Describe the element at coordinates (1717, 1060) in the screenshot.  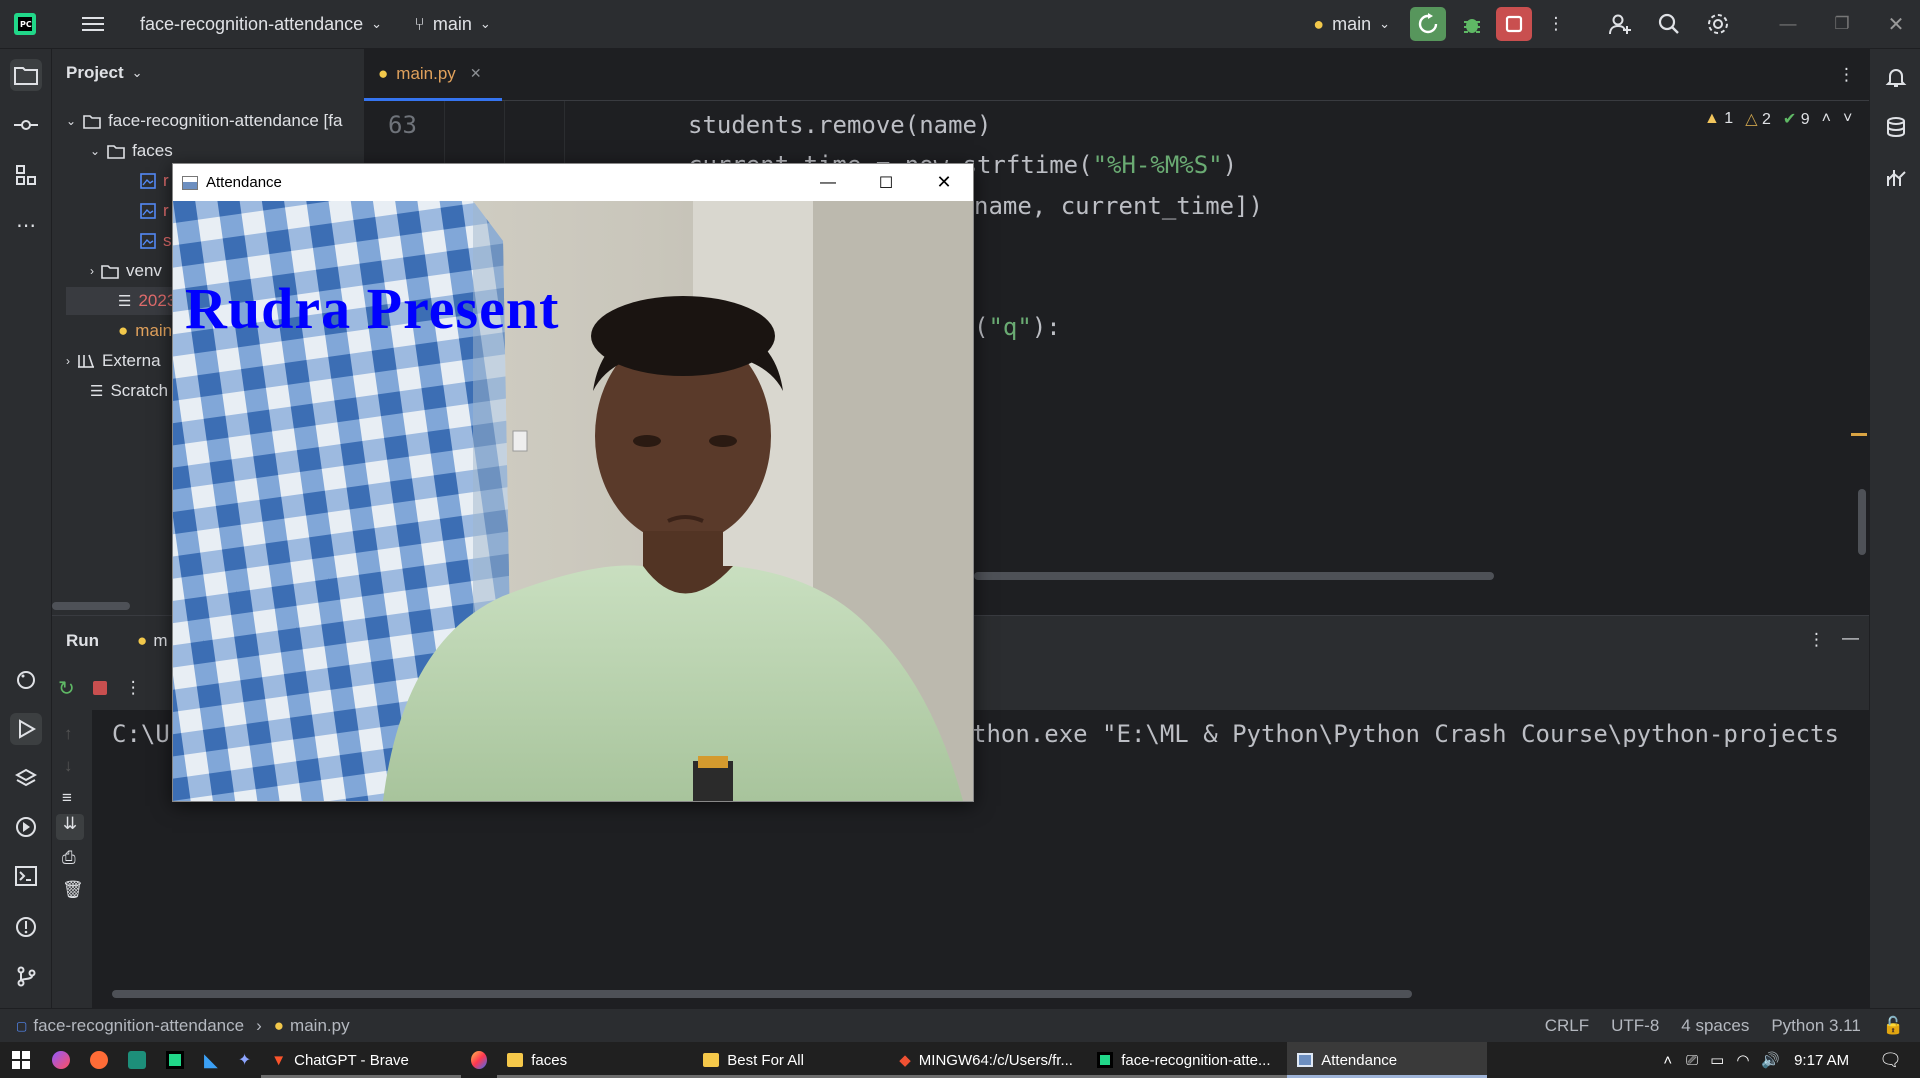
I see `battery-icon: ▭` at that location.